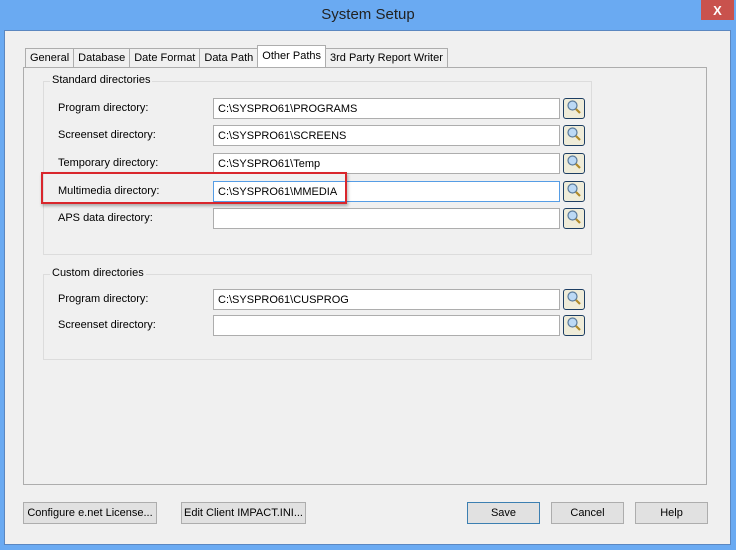  Describe the element at coordinates (103, 108) in the screenshot. I see `std-program-label: Program directory:` at that location.